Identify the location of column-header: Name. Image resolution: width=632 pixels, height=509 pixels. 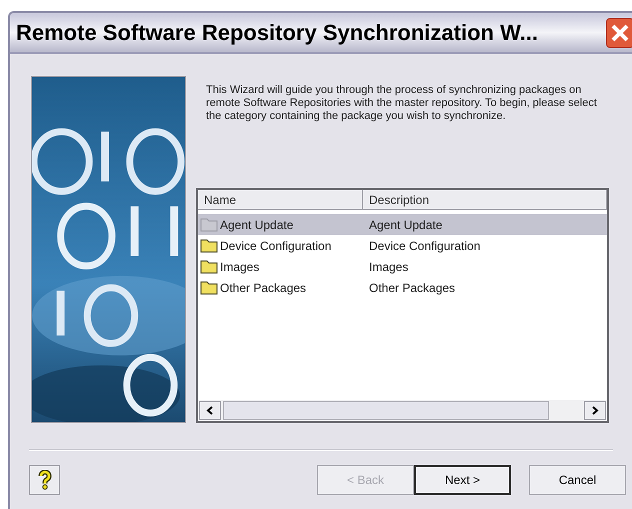
(280, 199).